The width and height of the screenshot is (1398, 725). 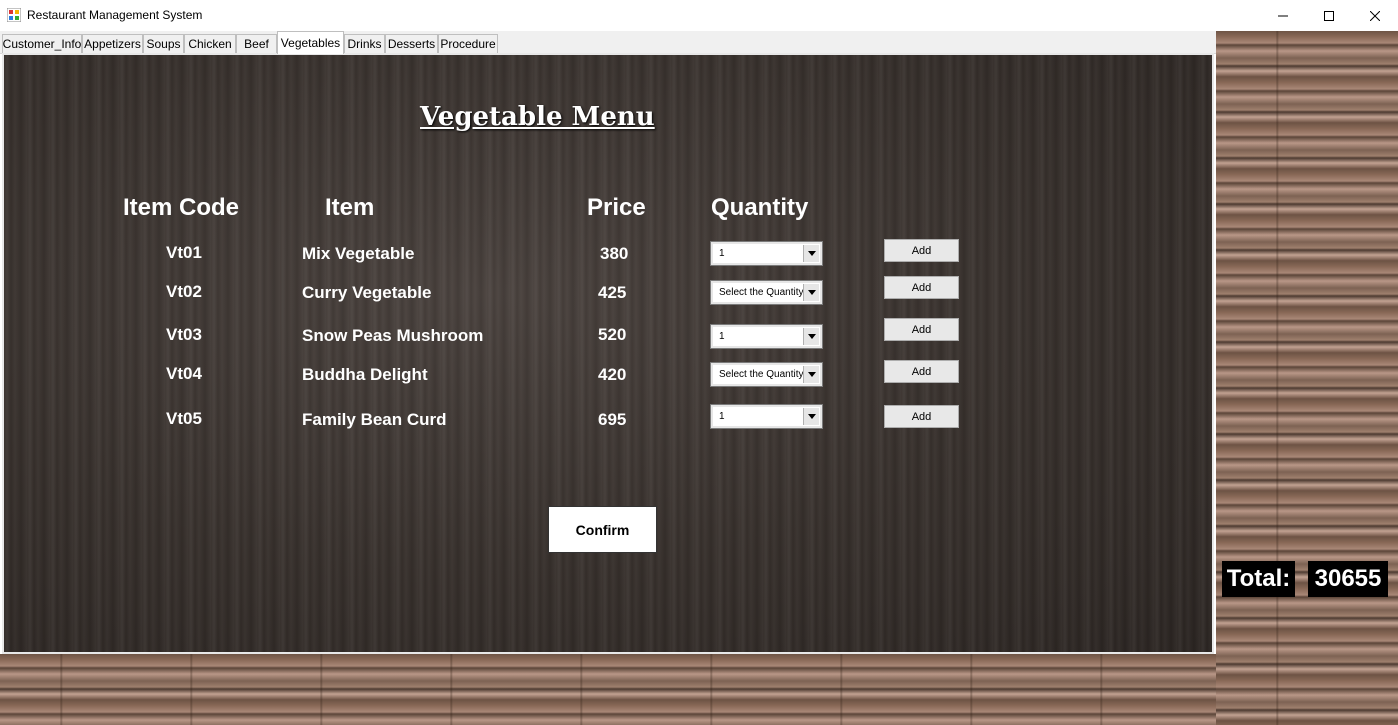 I want to click on title-bar: Restaurant Management System, so click(x=699, y=15).